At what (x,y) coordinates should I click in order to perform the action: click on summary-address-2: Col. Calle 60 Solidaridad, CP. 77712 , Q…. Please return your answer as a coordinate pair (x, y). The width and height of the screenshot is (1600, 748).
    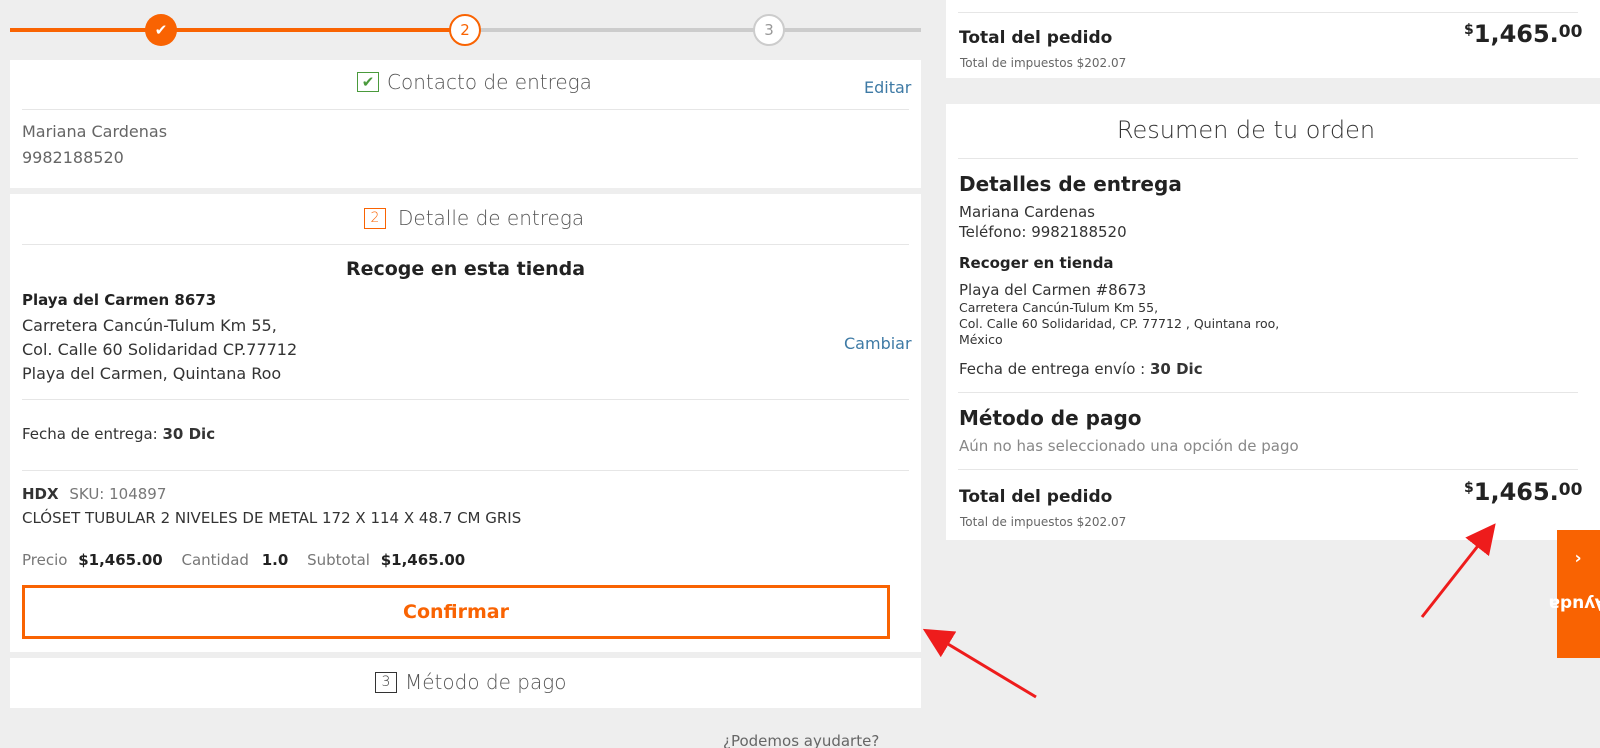
    Looking at the image, I should click on (1119, 323).